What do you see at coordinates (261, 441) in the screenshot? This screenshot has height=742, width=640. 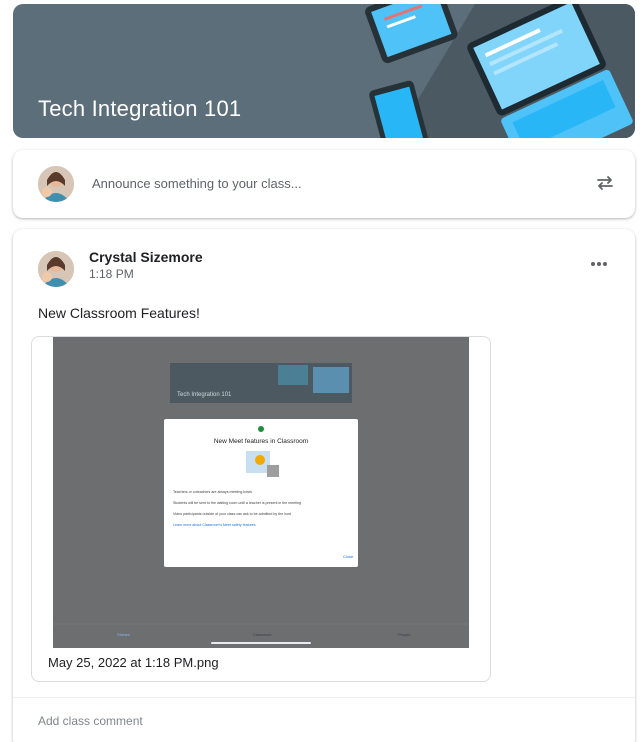 I see `preview-dialog-title: New Meet features in Classroom` at bounding box center [261, 441].